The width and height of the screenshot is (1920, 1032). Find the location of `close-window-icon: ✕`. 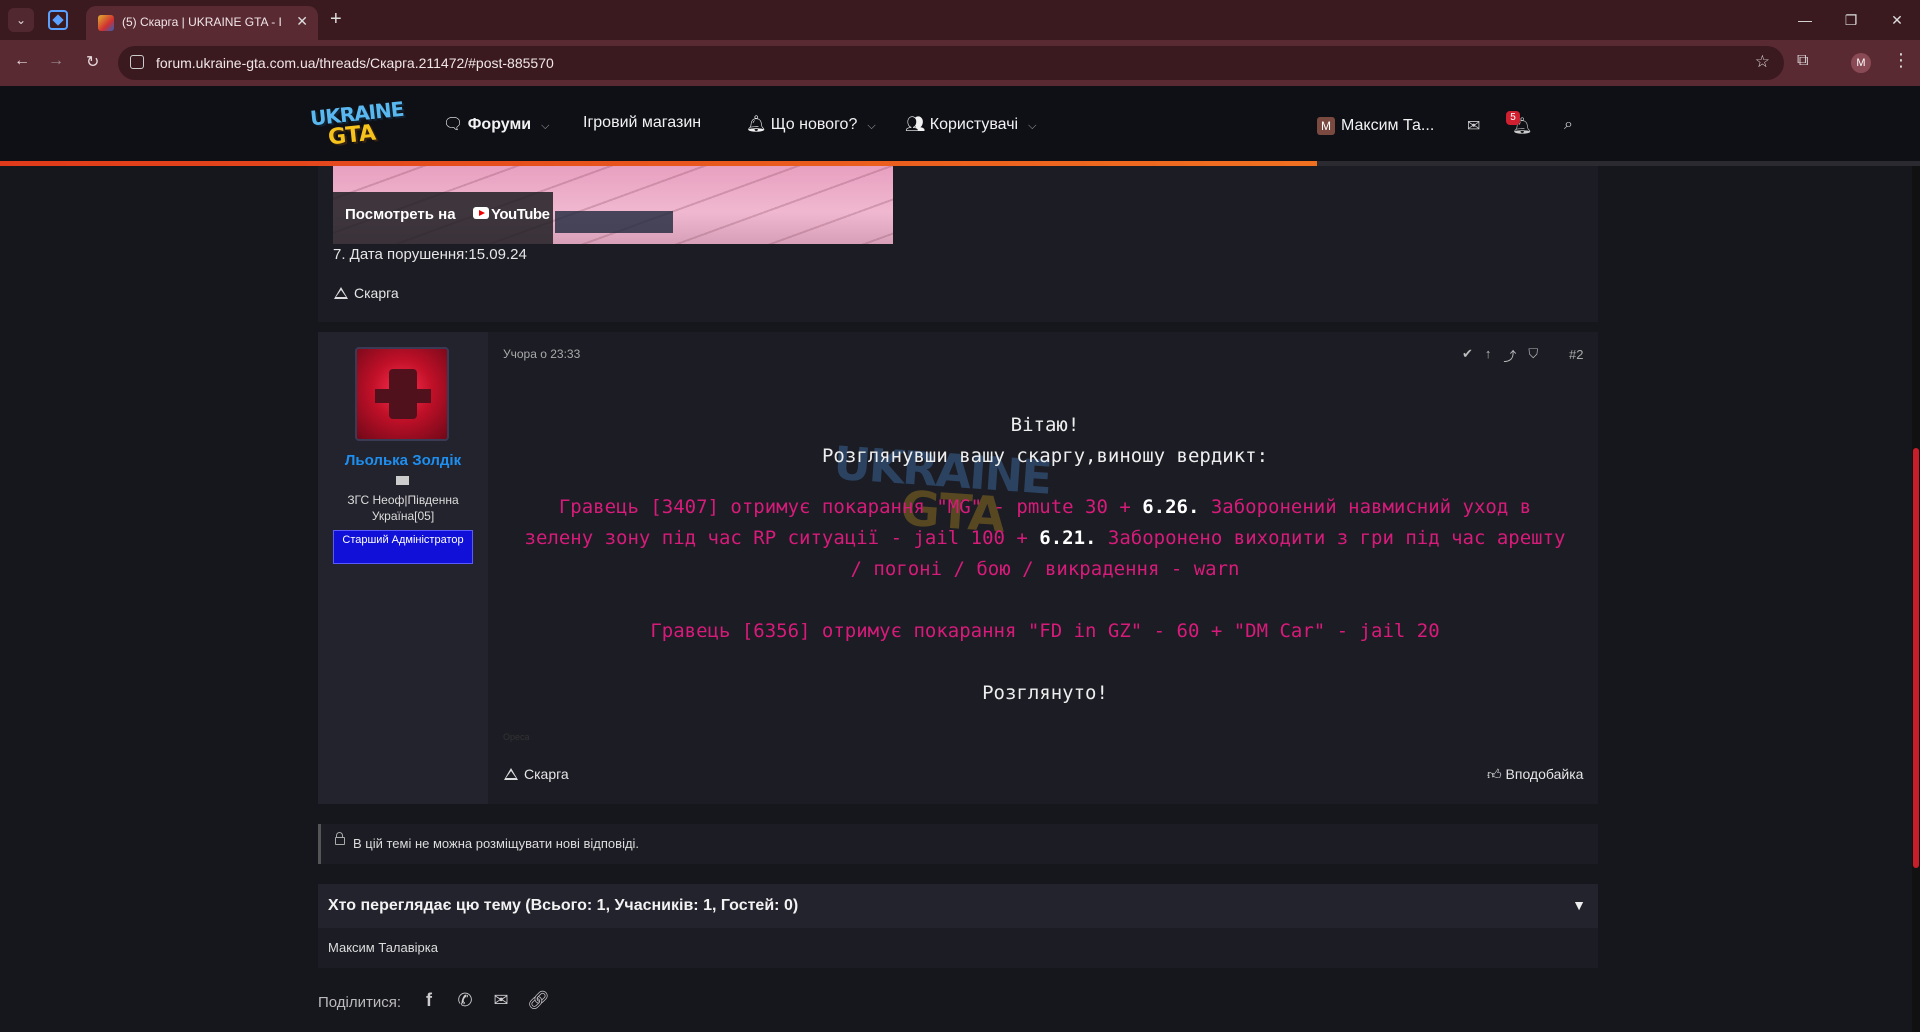

close-window-icon: ✕ is located at coordinates (1897, 20).